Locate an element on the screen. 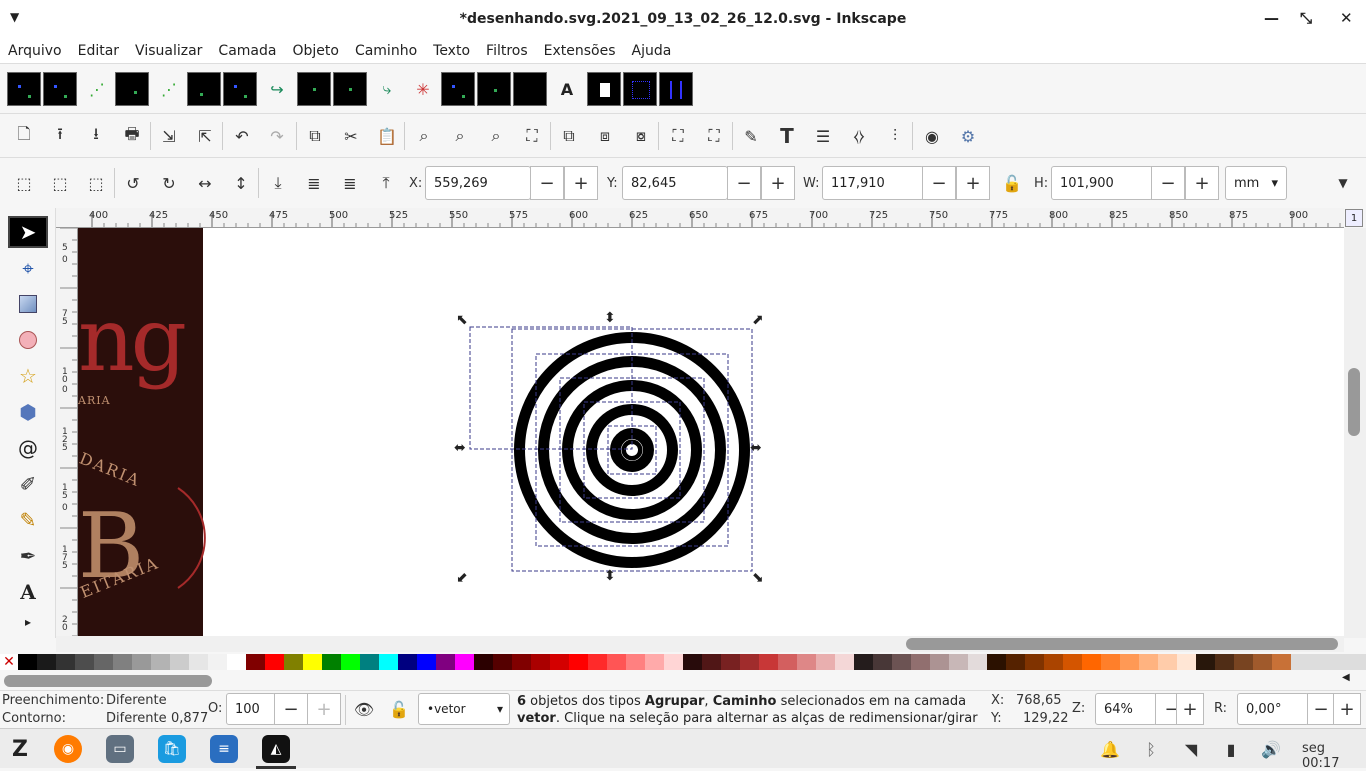  palette-menu-icon: ◀ is located at coordinates (1346, 677).